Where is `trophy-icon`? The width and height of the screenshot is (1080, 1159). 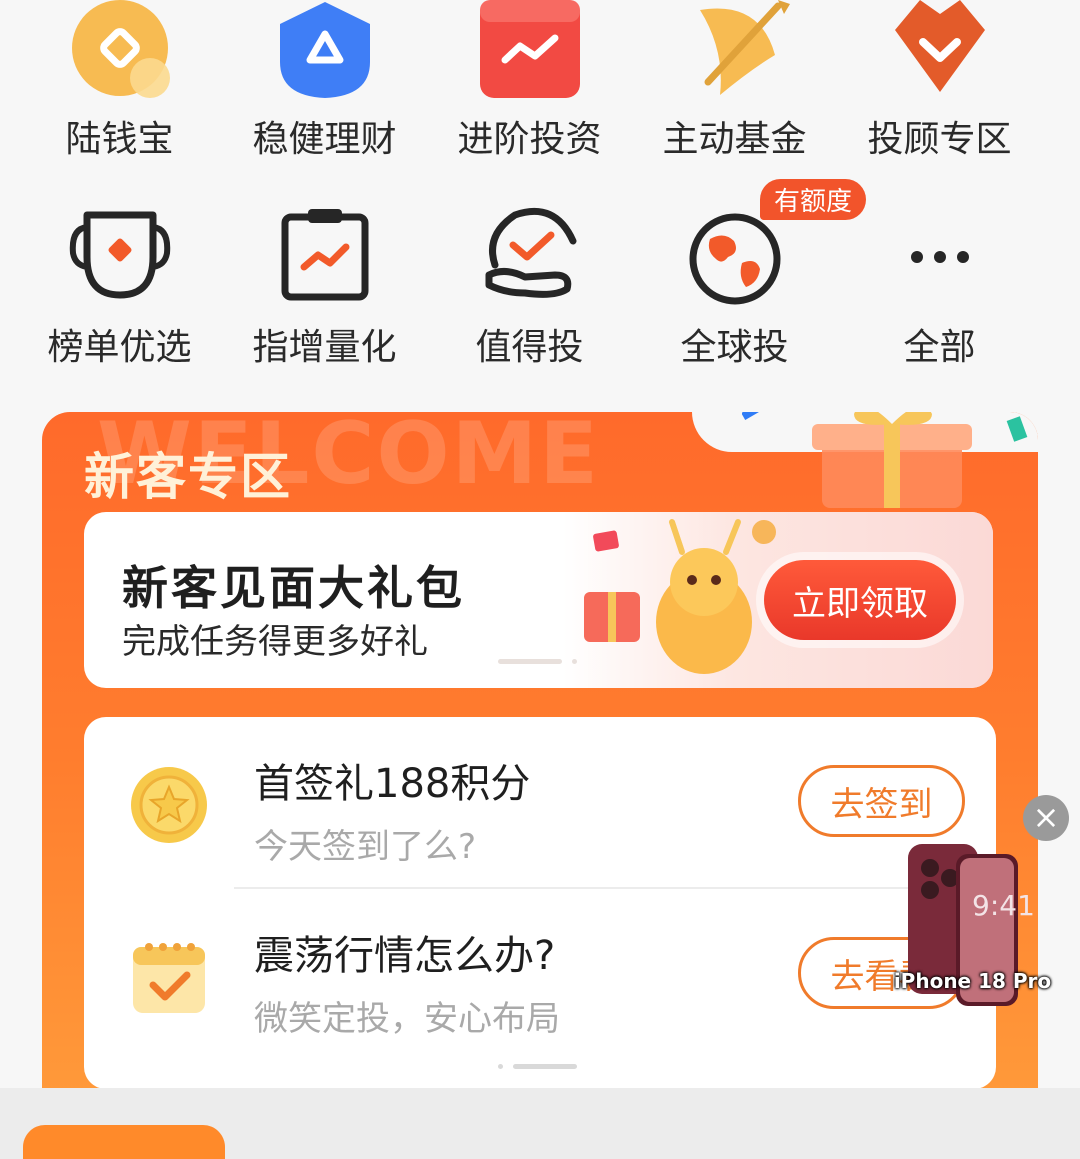
trophy-icon is located at coordinates (120, 255).